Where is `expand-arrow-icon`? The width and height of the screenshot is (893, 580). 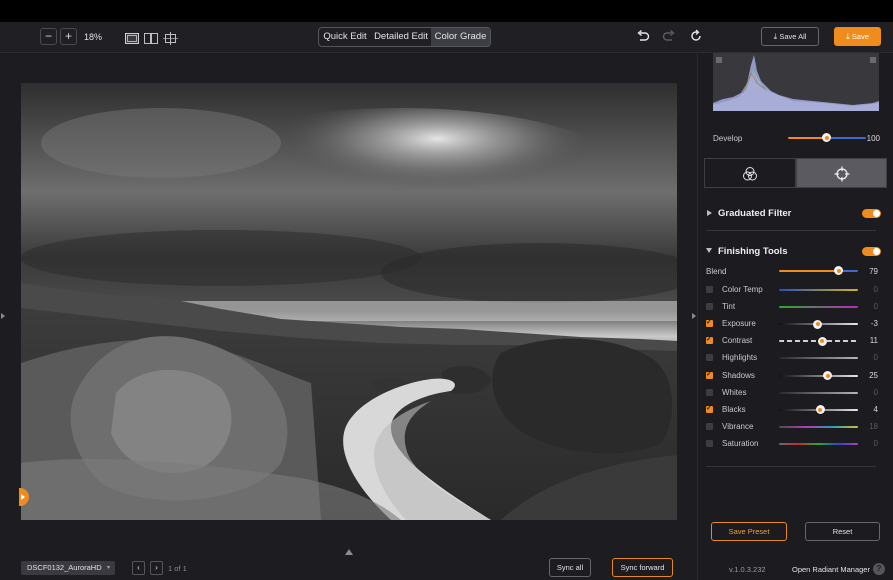
expand-arrow-icon is located at coordinates (709, 213).